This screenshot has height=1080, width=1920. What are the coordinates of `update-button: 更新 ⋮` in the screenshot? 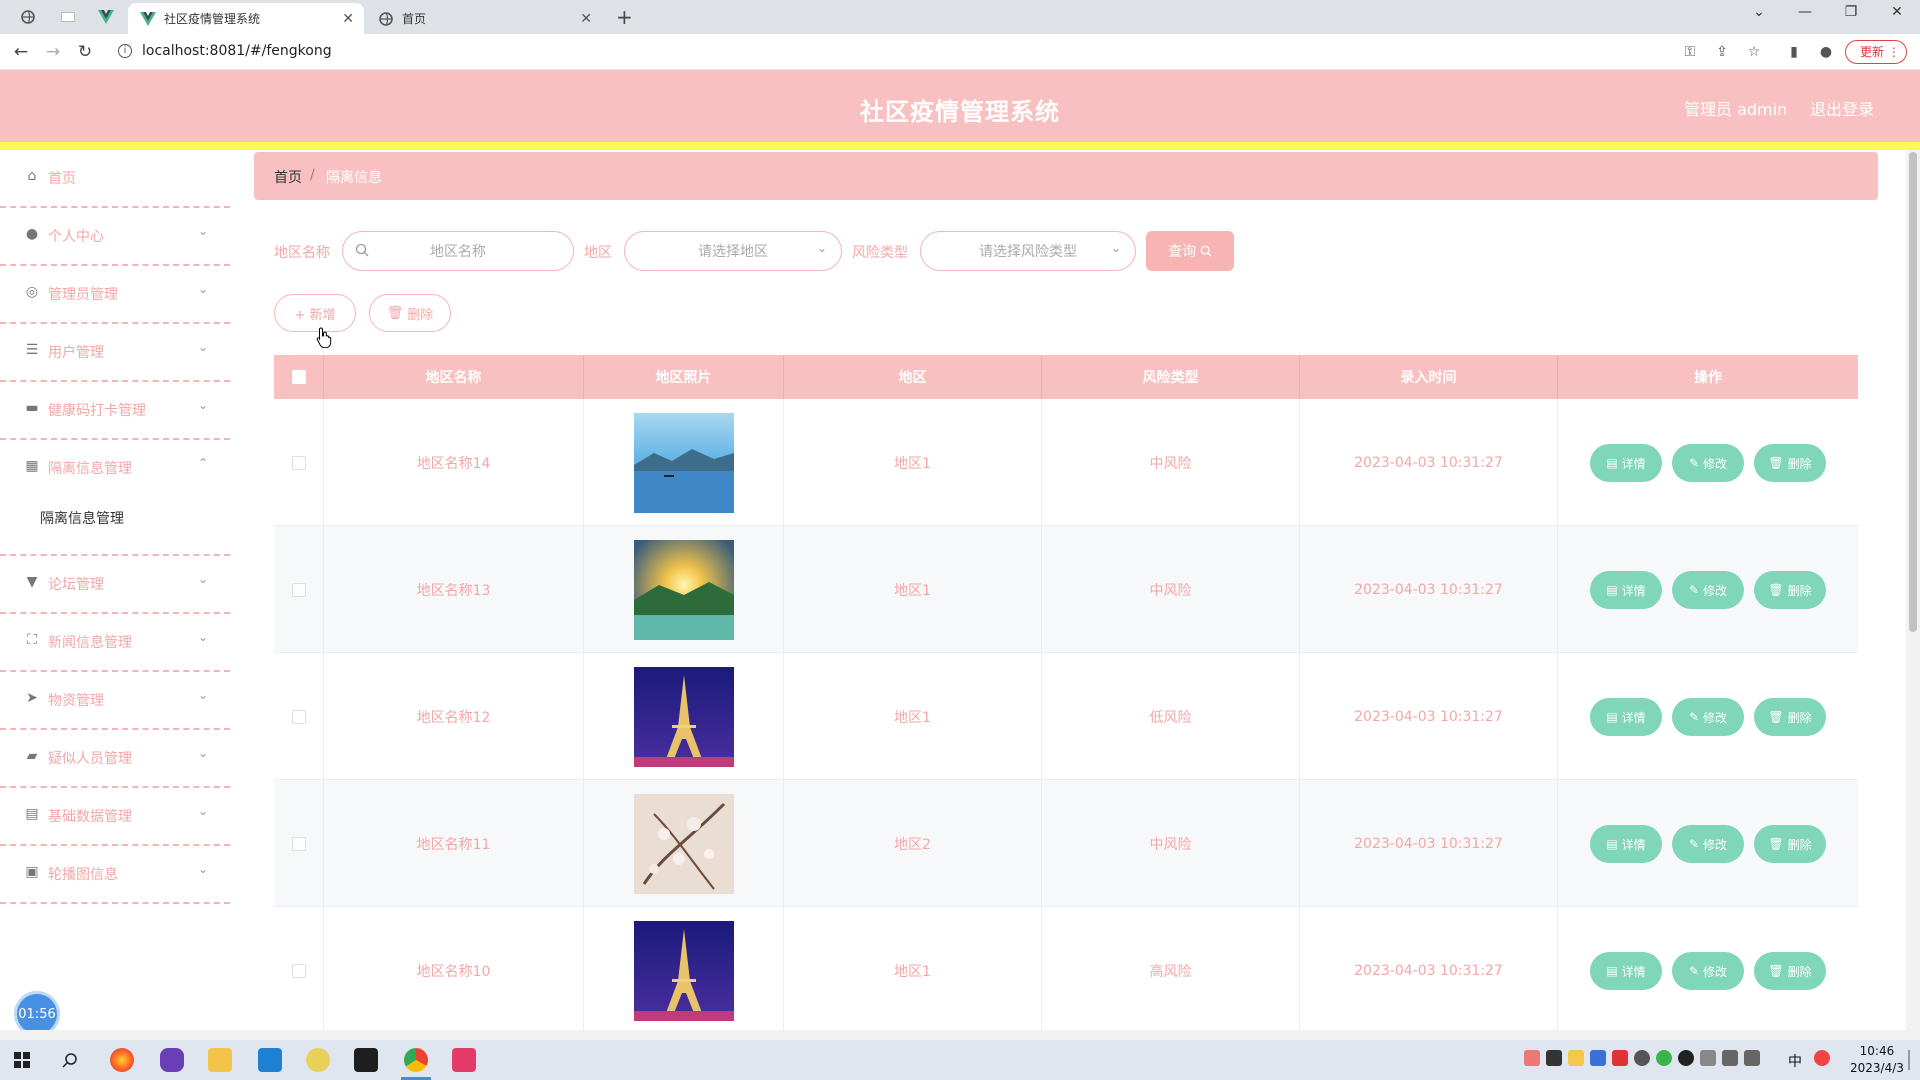 It's located at (1876, 52).